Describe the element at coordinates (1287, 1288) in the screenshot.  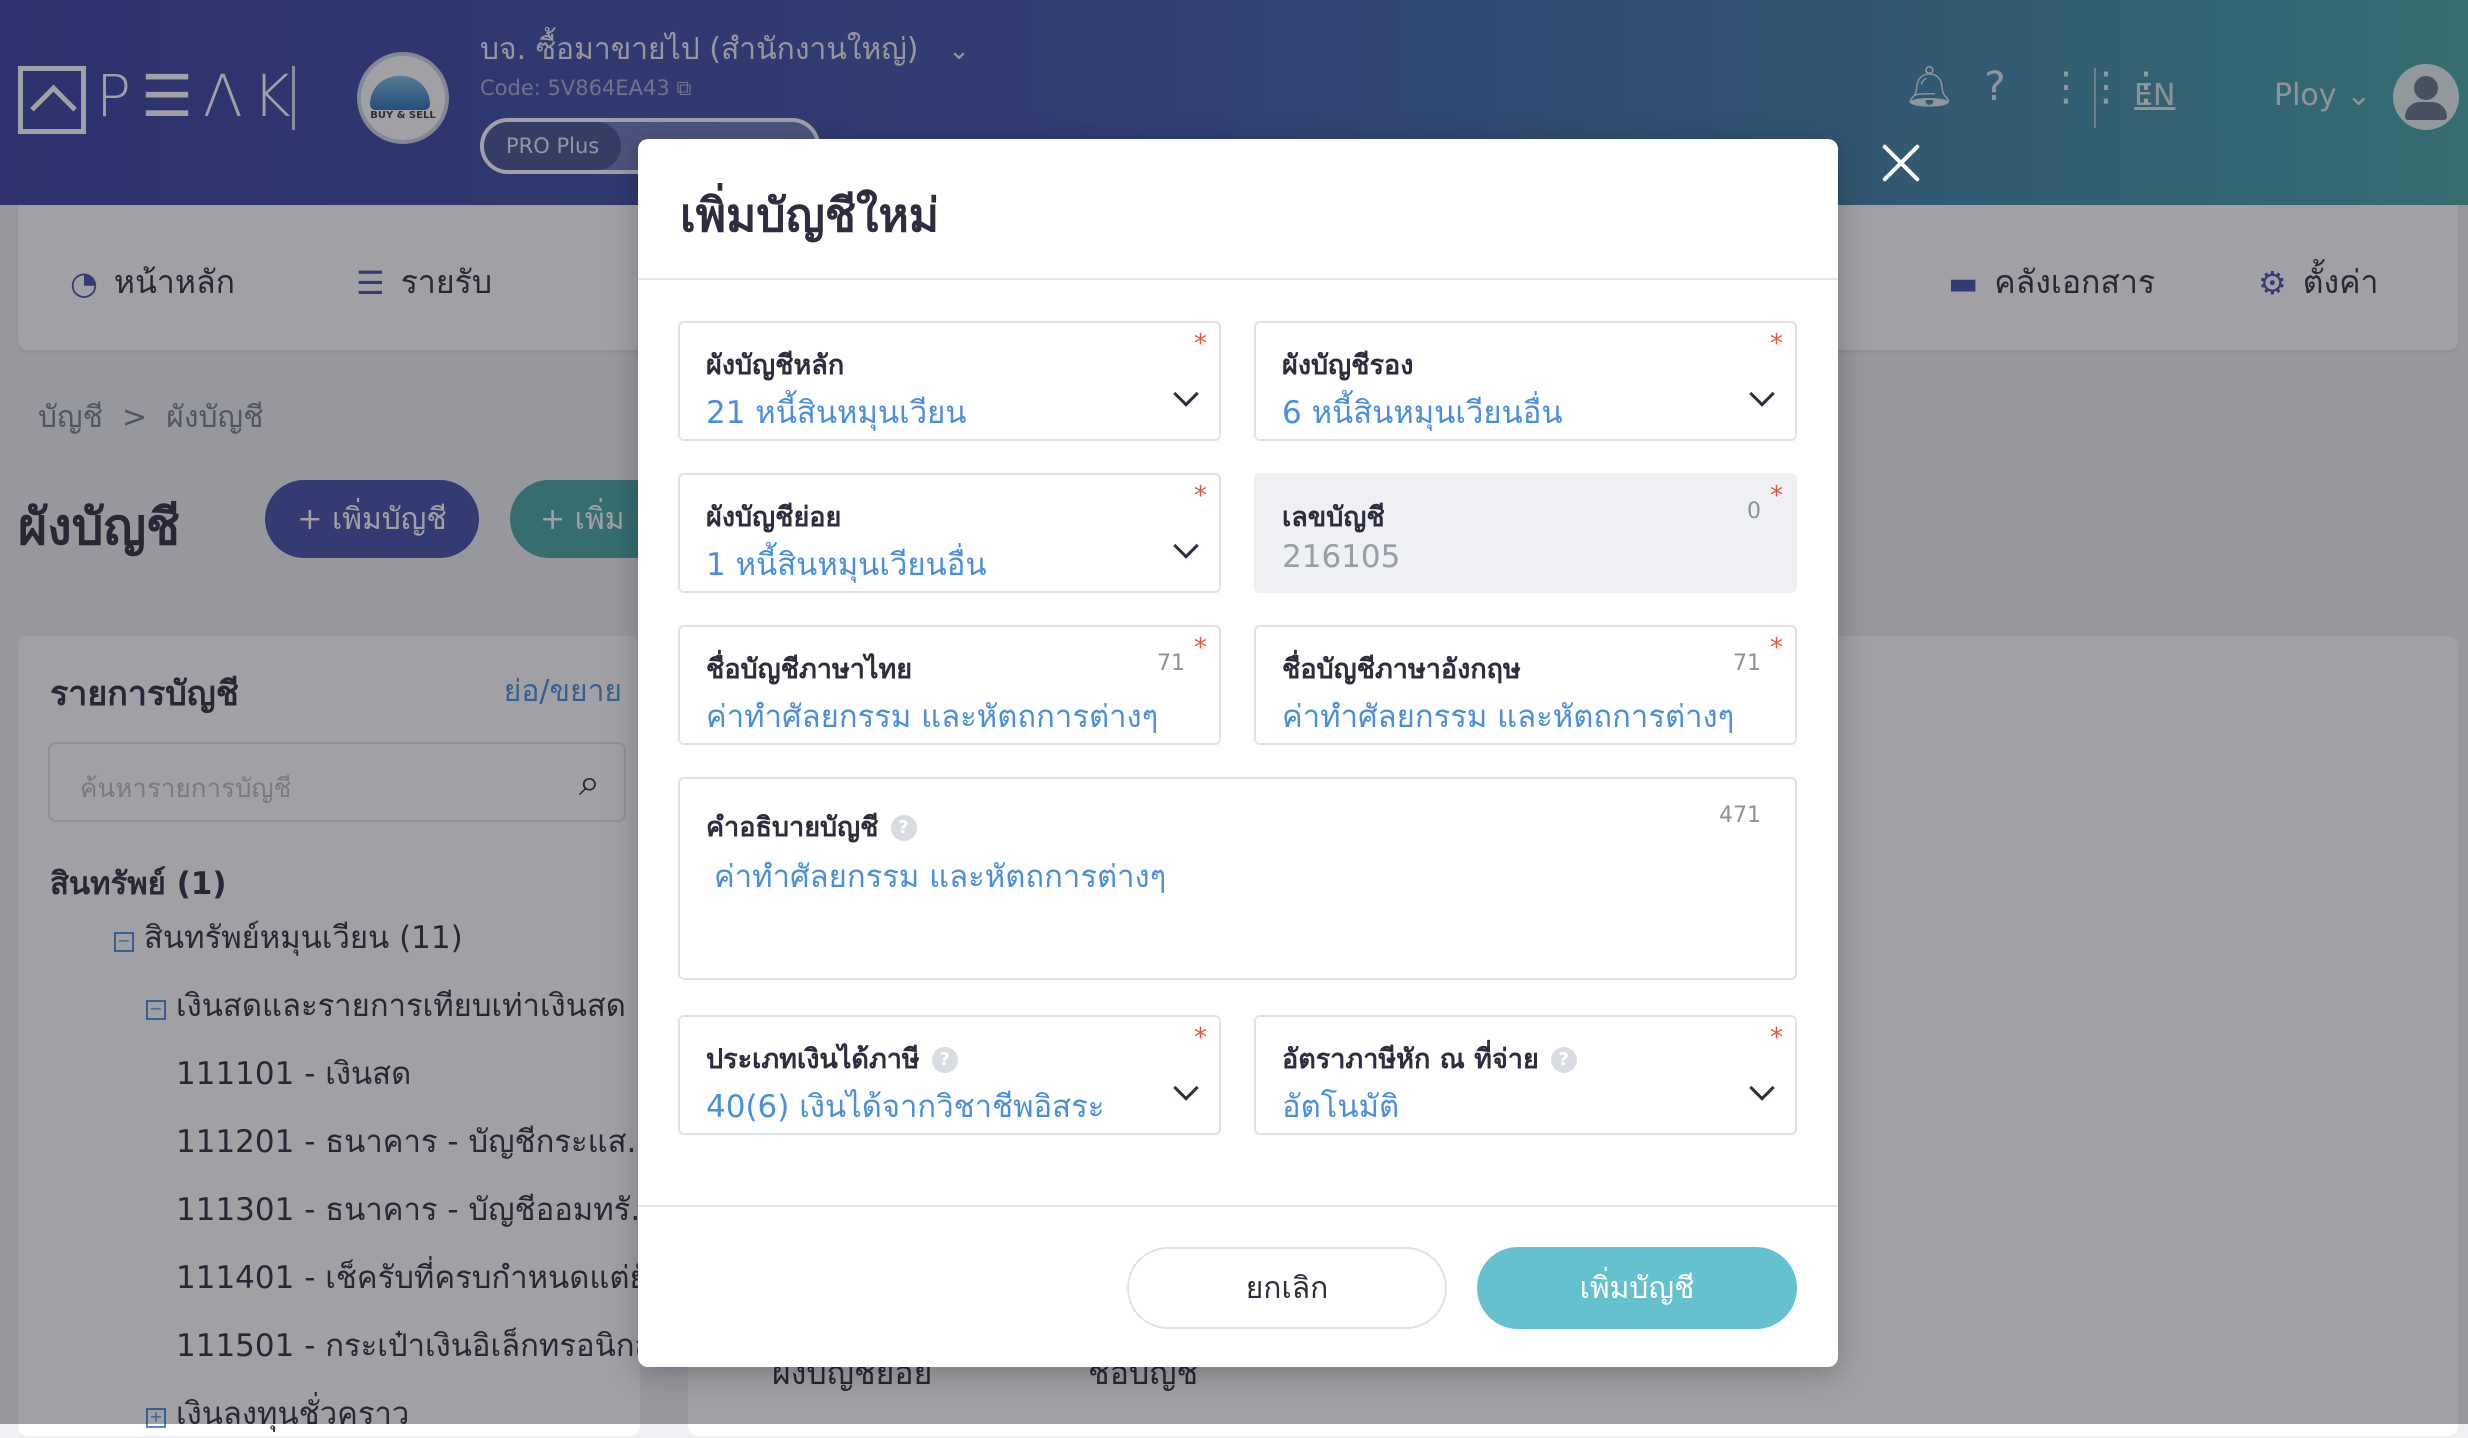
I see `cancel-button: ยกเลิก` at that location.